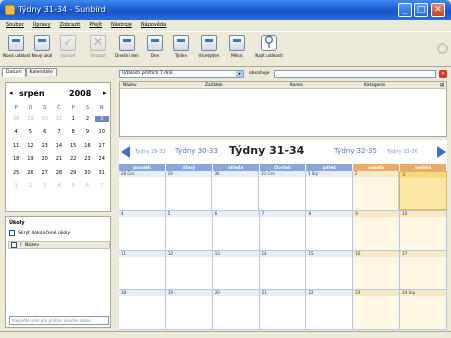  What do you see at coordinates (355, 151) in the screenshot?
I see `nav-next: Týdny 32-35` at bounding box center [355, 151].